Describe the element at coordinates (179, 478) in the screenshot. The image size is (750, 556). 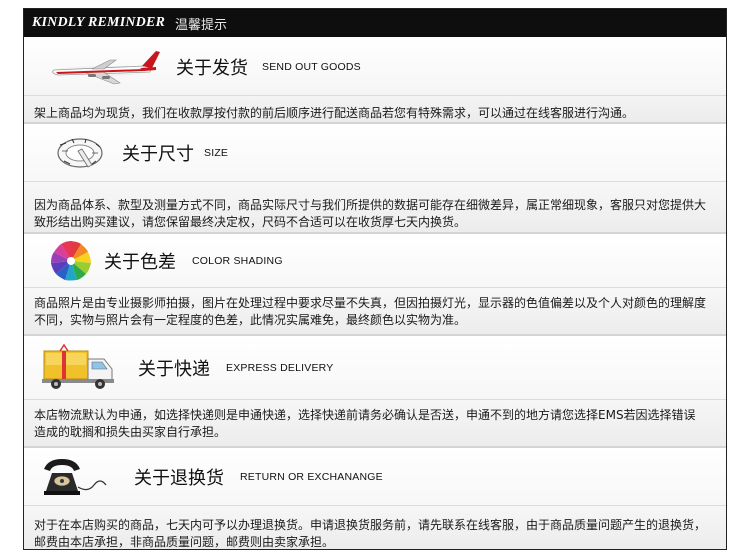
I see `section-title: 关于退换货` at that location.